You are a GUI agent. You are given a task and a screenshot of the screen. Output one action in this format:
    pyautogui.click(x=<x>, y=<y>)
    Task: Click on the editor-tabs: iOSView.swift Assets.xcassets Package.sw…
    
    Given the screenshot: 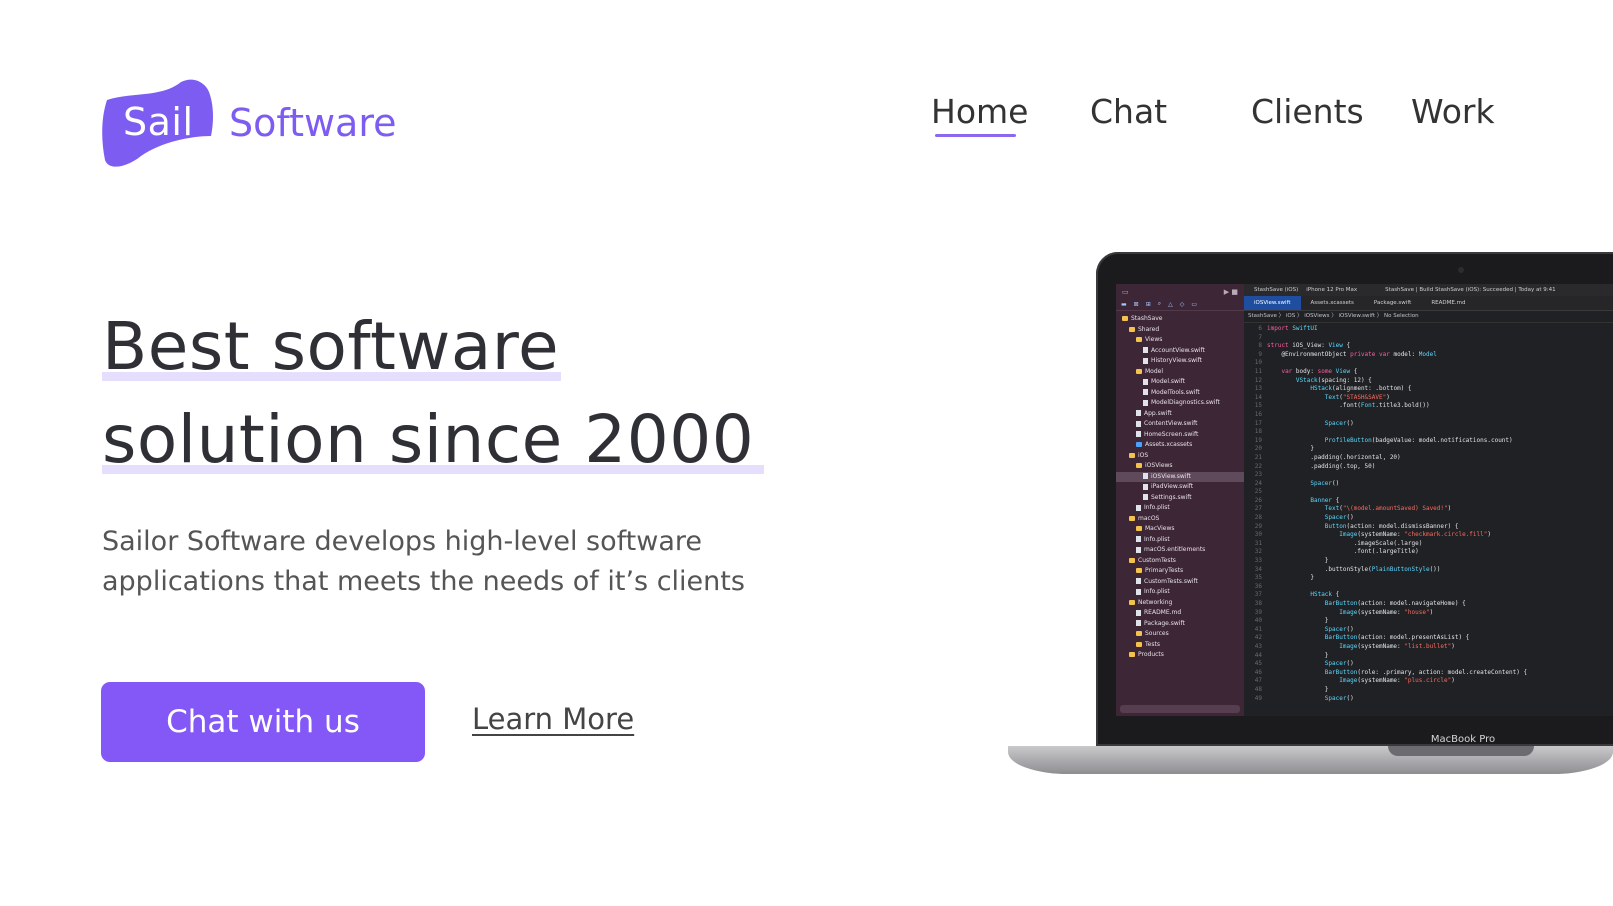 What is the action you would take?
    pyautogui.click(x=1428, y=303)
    